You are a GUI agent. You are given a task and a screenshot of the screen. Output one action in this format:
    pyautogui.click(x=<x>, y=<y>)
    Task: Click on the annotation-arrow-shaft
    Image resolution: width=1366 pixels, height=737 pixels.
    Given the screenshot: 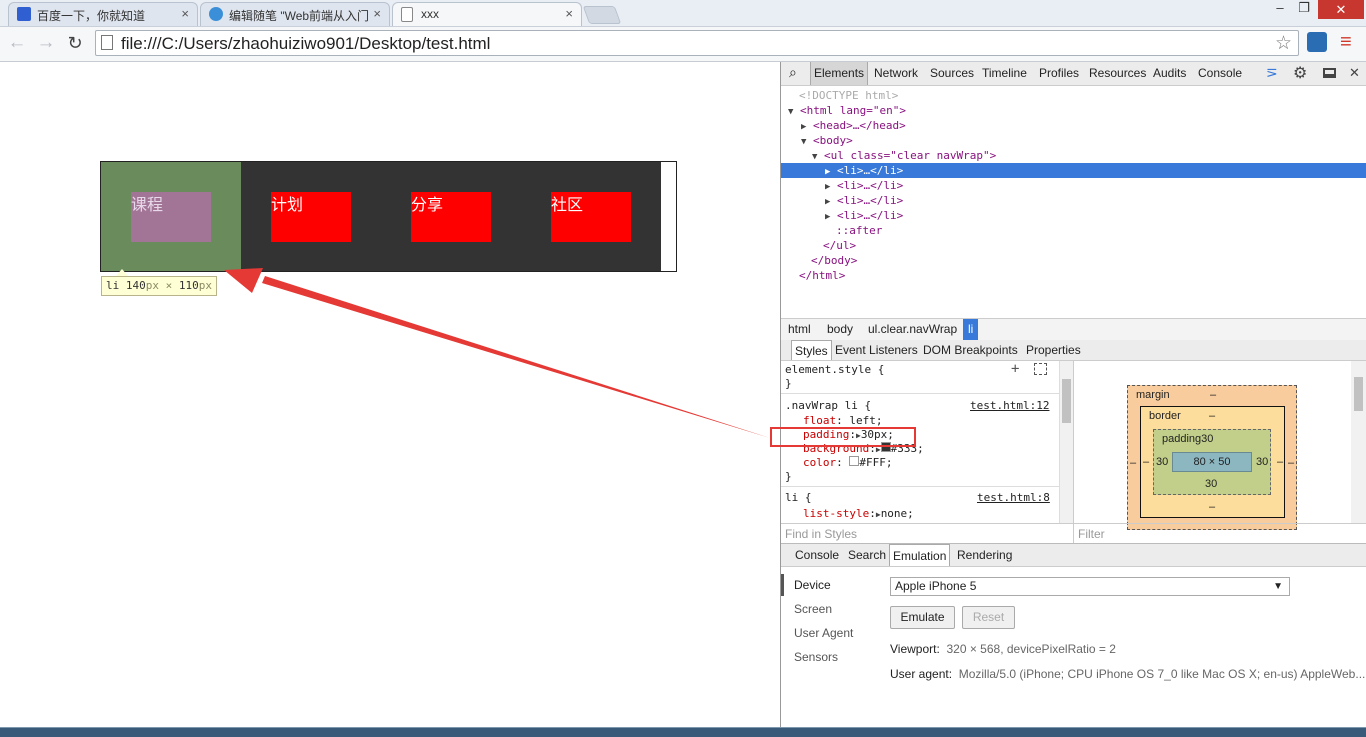 What is the action you would take?
    pyautogui.click(x=516, y=357)
    